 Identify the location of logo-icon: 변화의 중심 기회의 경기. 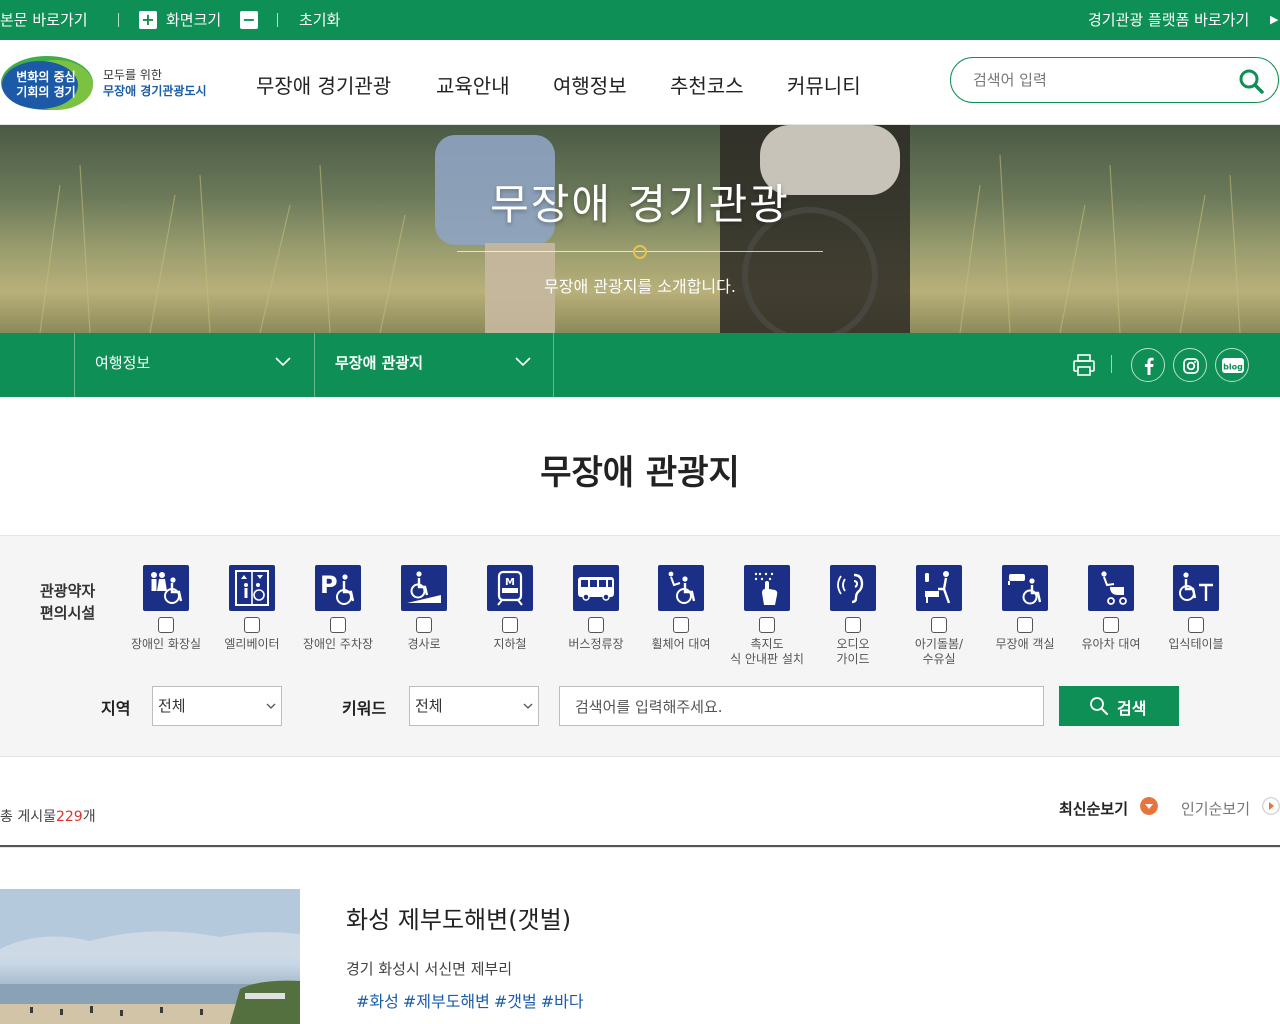
(47, 83).